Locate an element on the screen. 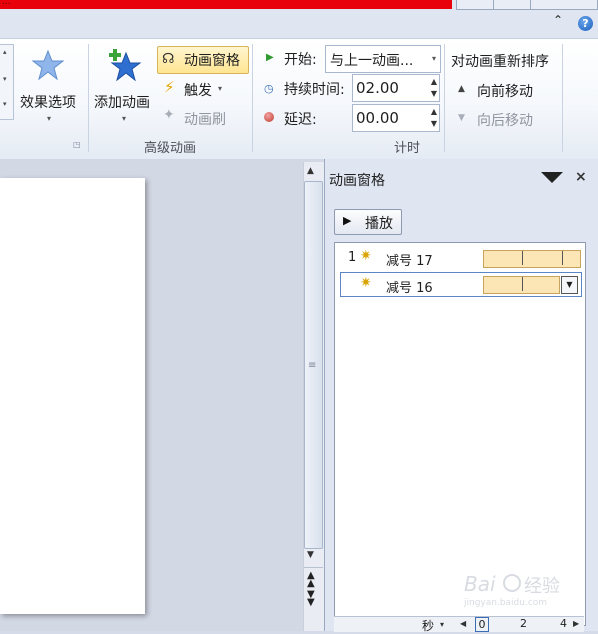 The width and height of the screenshot is (598, 634). animation-pane-icon: ☊ is located at coordinates (168, 59).